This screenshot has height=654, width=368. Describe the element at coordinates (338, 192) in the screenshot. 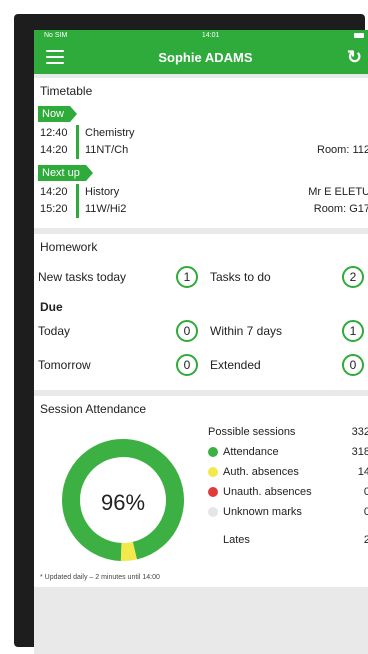

I see `lesson-teacher: Mr E ELETU` at that location.